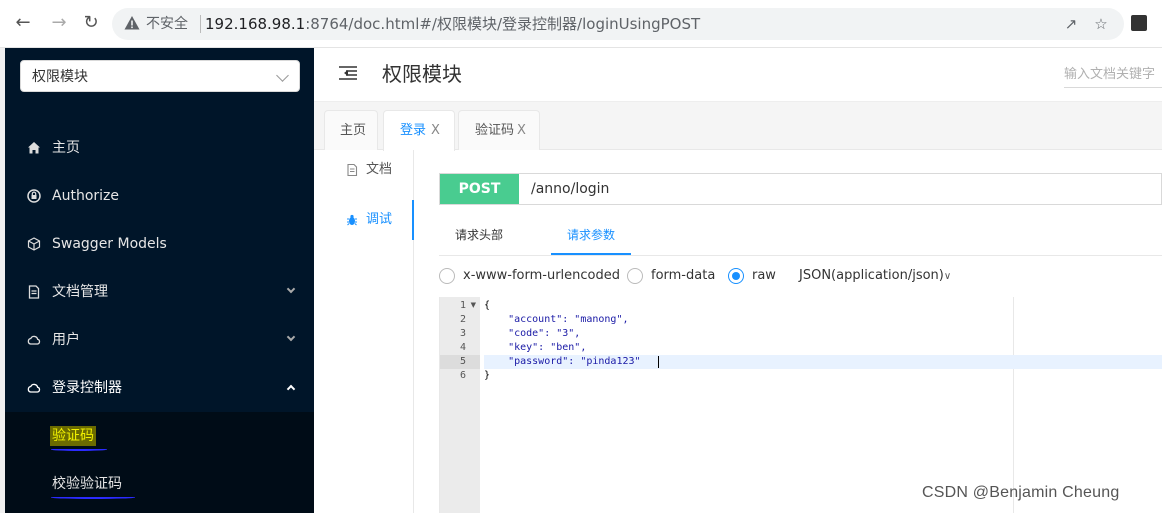  What do you see at coordinates (570, 189) in the screenshot?
I see `request-path: /anno/login` at bounding box center [570, 189].